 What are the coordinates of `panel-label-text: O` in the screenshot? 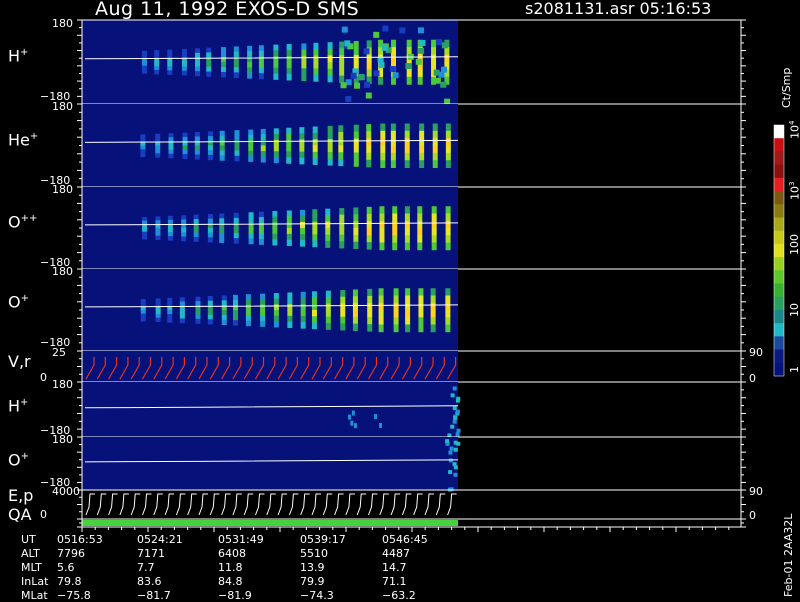 It's located at (14, 222).